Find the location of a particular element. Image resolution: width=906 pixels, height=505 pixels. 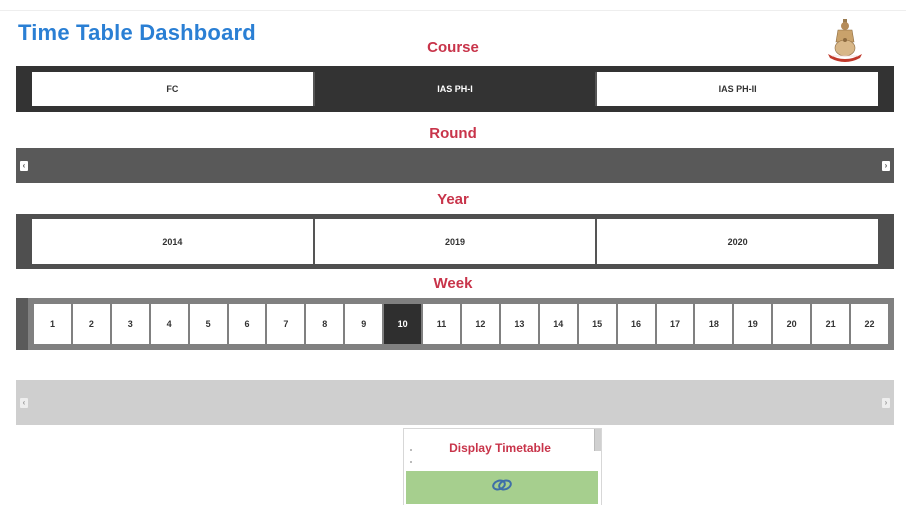

year-option-2014: 2014 is located at coordinates (173, 241).